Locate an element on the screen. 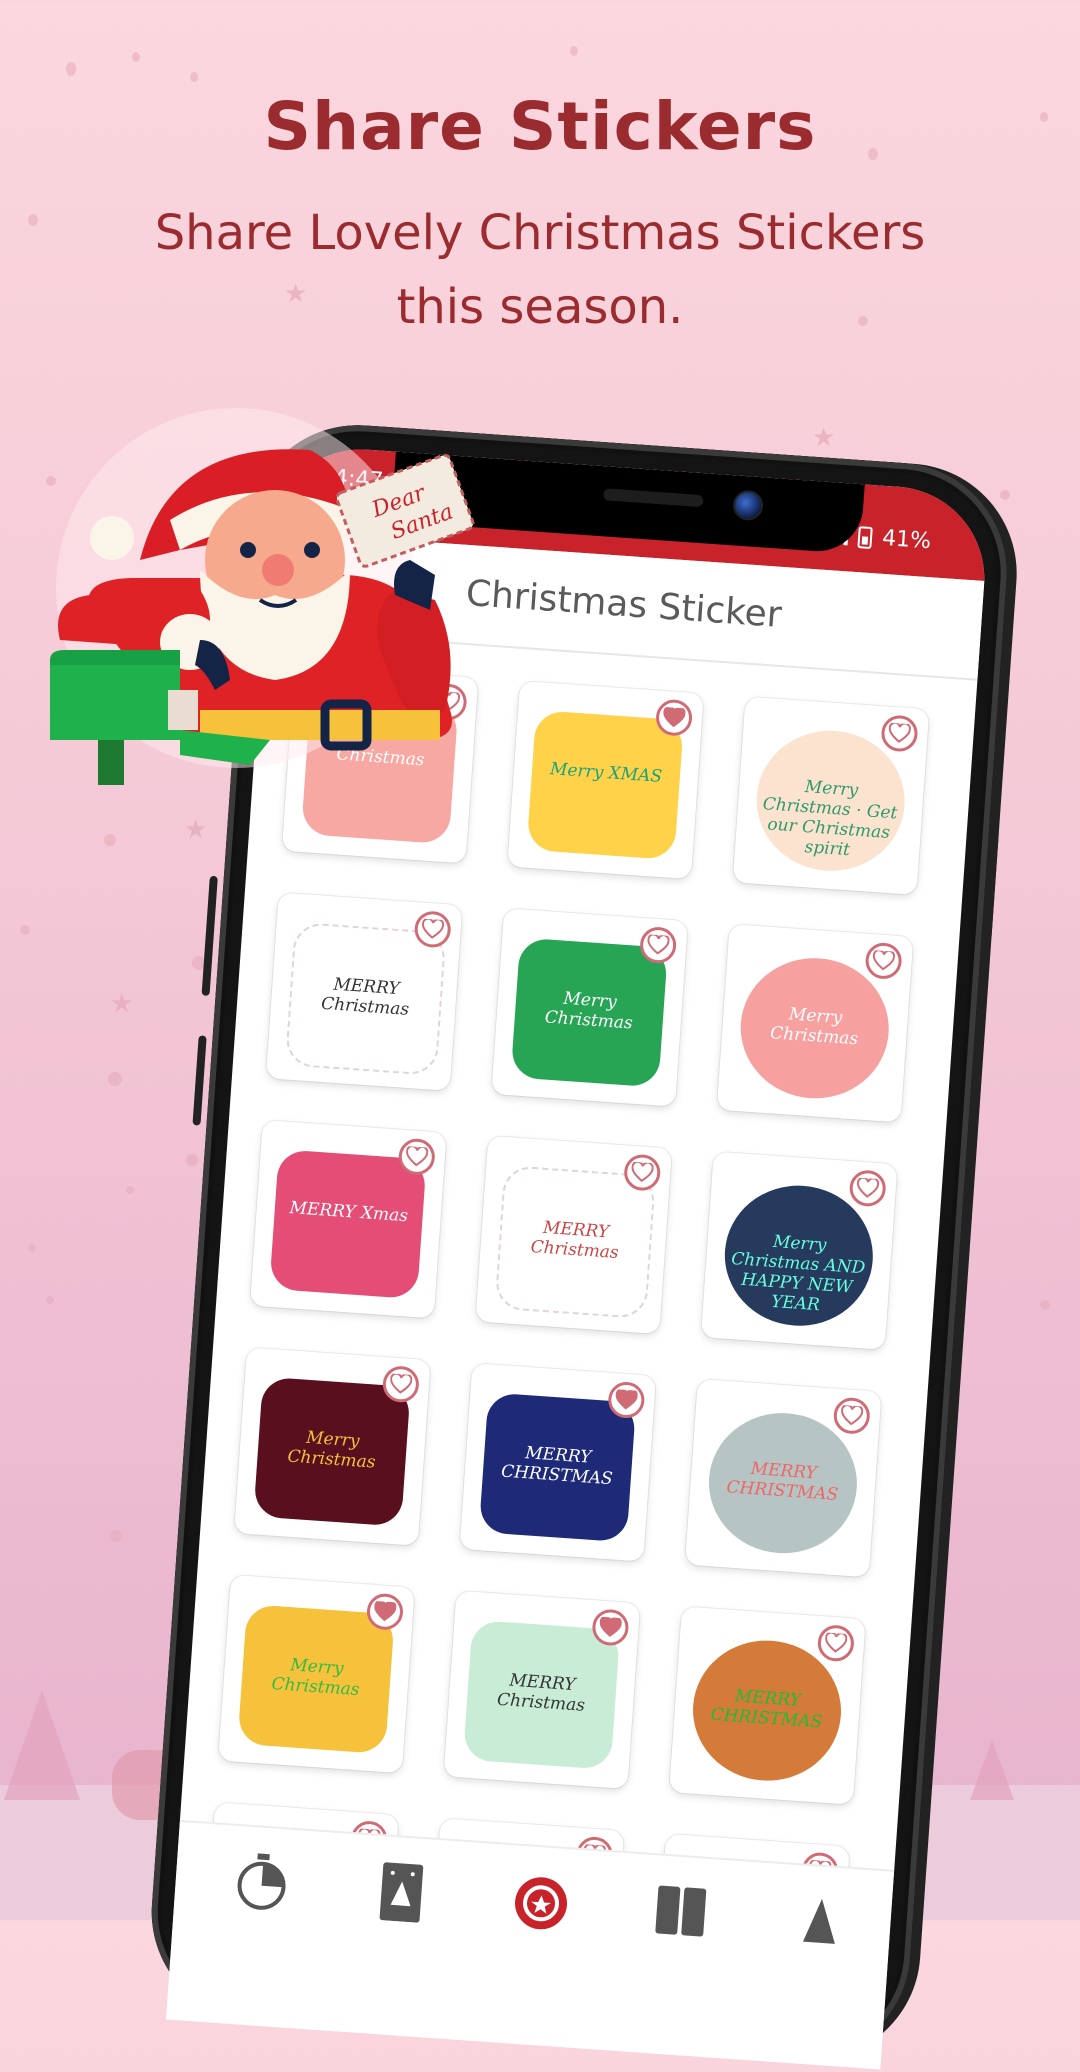  sticker-card: Merry XMAS is located at coordinates (605, 780).